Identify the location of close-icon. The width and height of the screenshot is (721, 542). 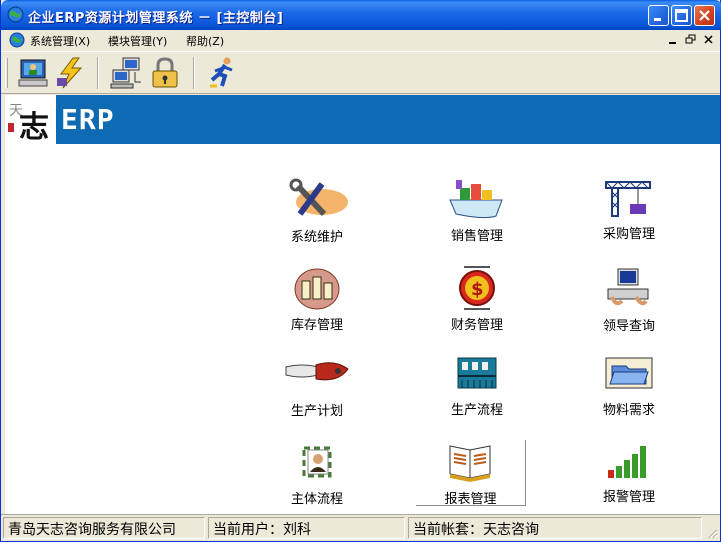
(704, 15).